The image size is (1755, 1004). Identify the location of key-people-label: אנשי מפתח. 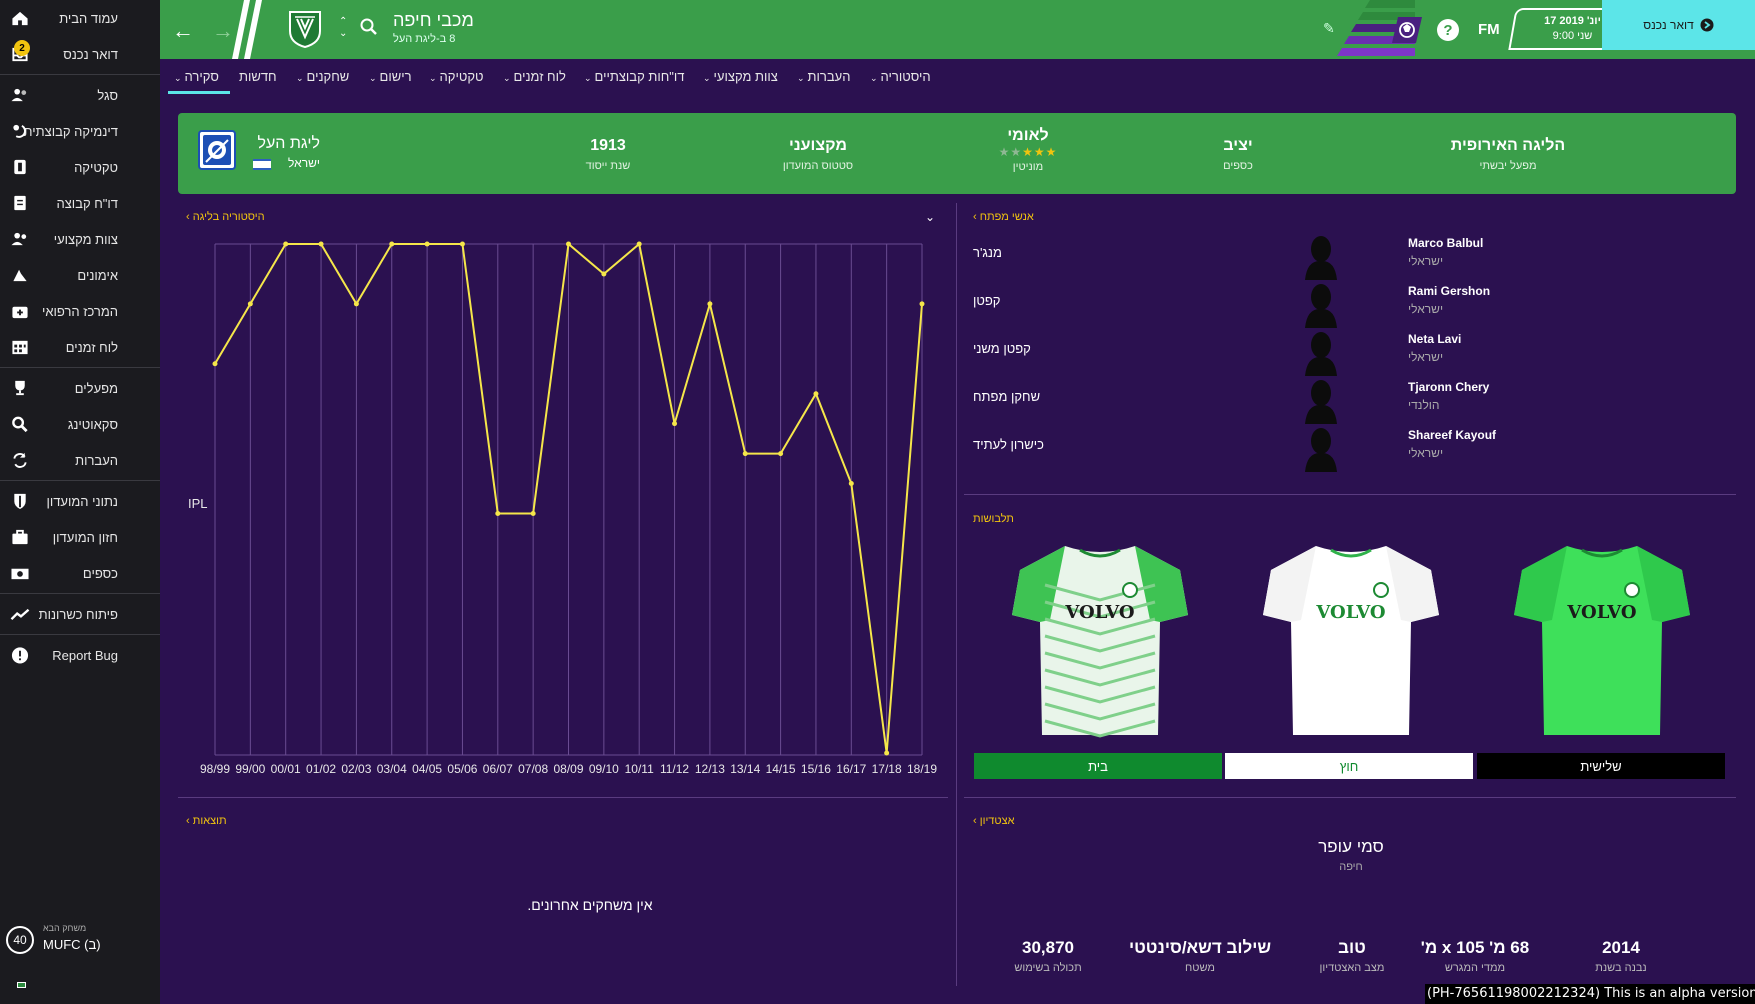
(1006, 217).